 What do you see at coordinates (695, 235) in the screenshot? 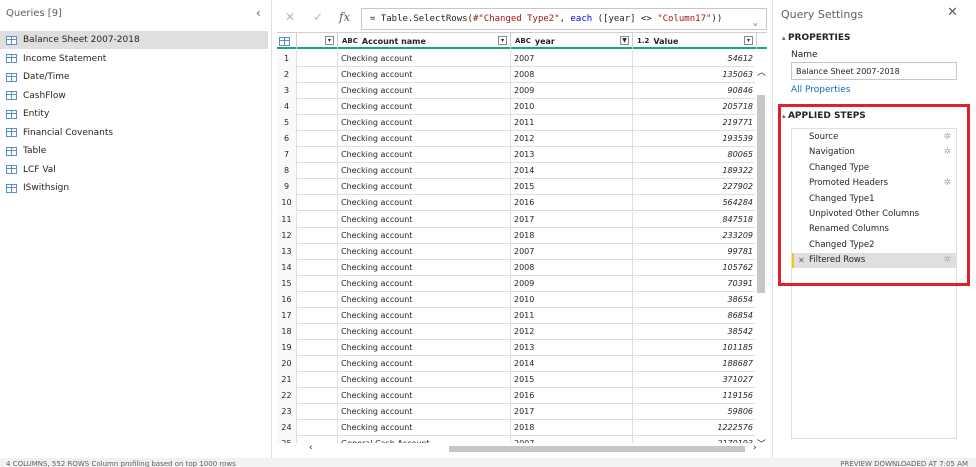
I see `table-cell: 233209` at bounding box center [695, 235].